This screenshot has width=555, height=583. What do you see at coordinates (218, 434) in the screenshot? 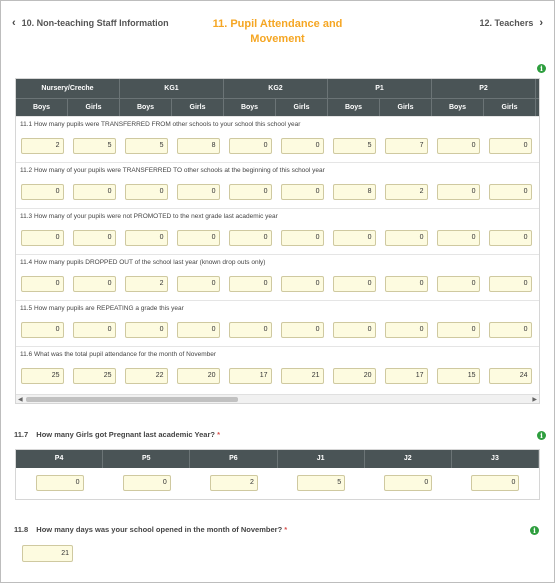
I see `required-marker: *` at bounding box center [218, 434].